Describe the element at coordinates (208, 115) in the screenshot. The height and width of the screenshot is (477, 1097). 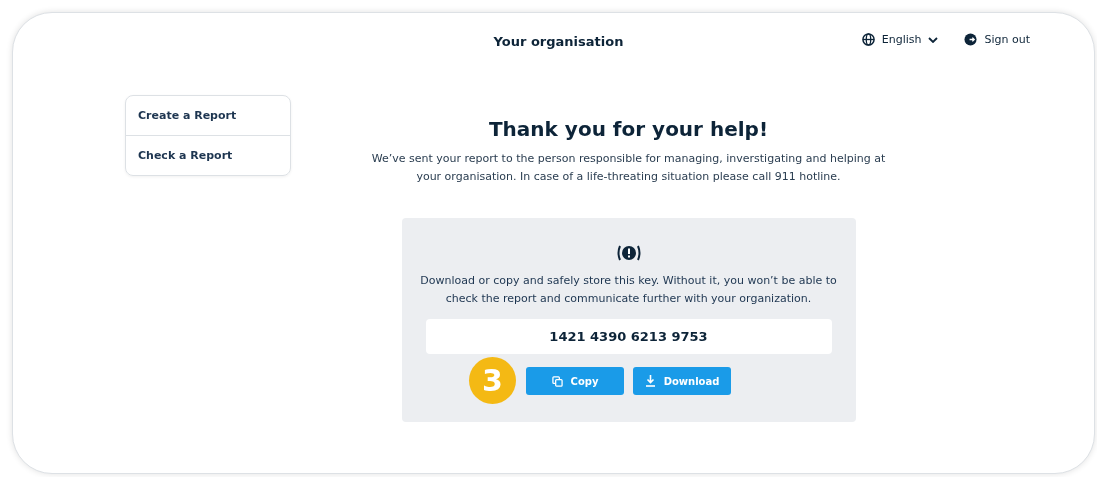
I see `sidebar-item: Create a Report` at that location.